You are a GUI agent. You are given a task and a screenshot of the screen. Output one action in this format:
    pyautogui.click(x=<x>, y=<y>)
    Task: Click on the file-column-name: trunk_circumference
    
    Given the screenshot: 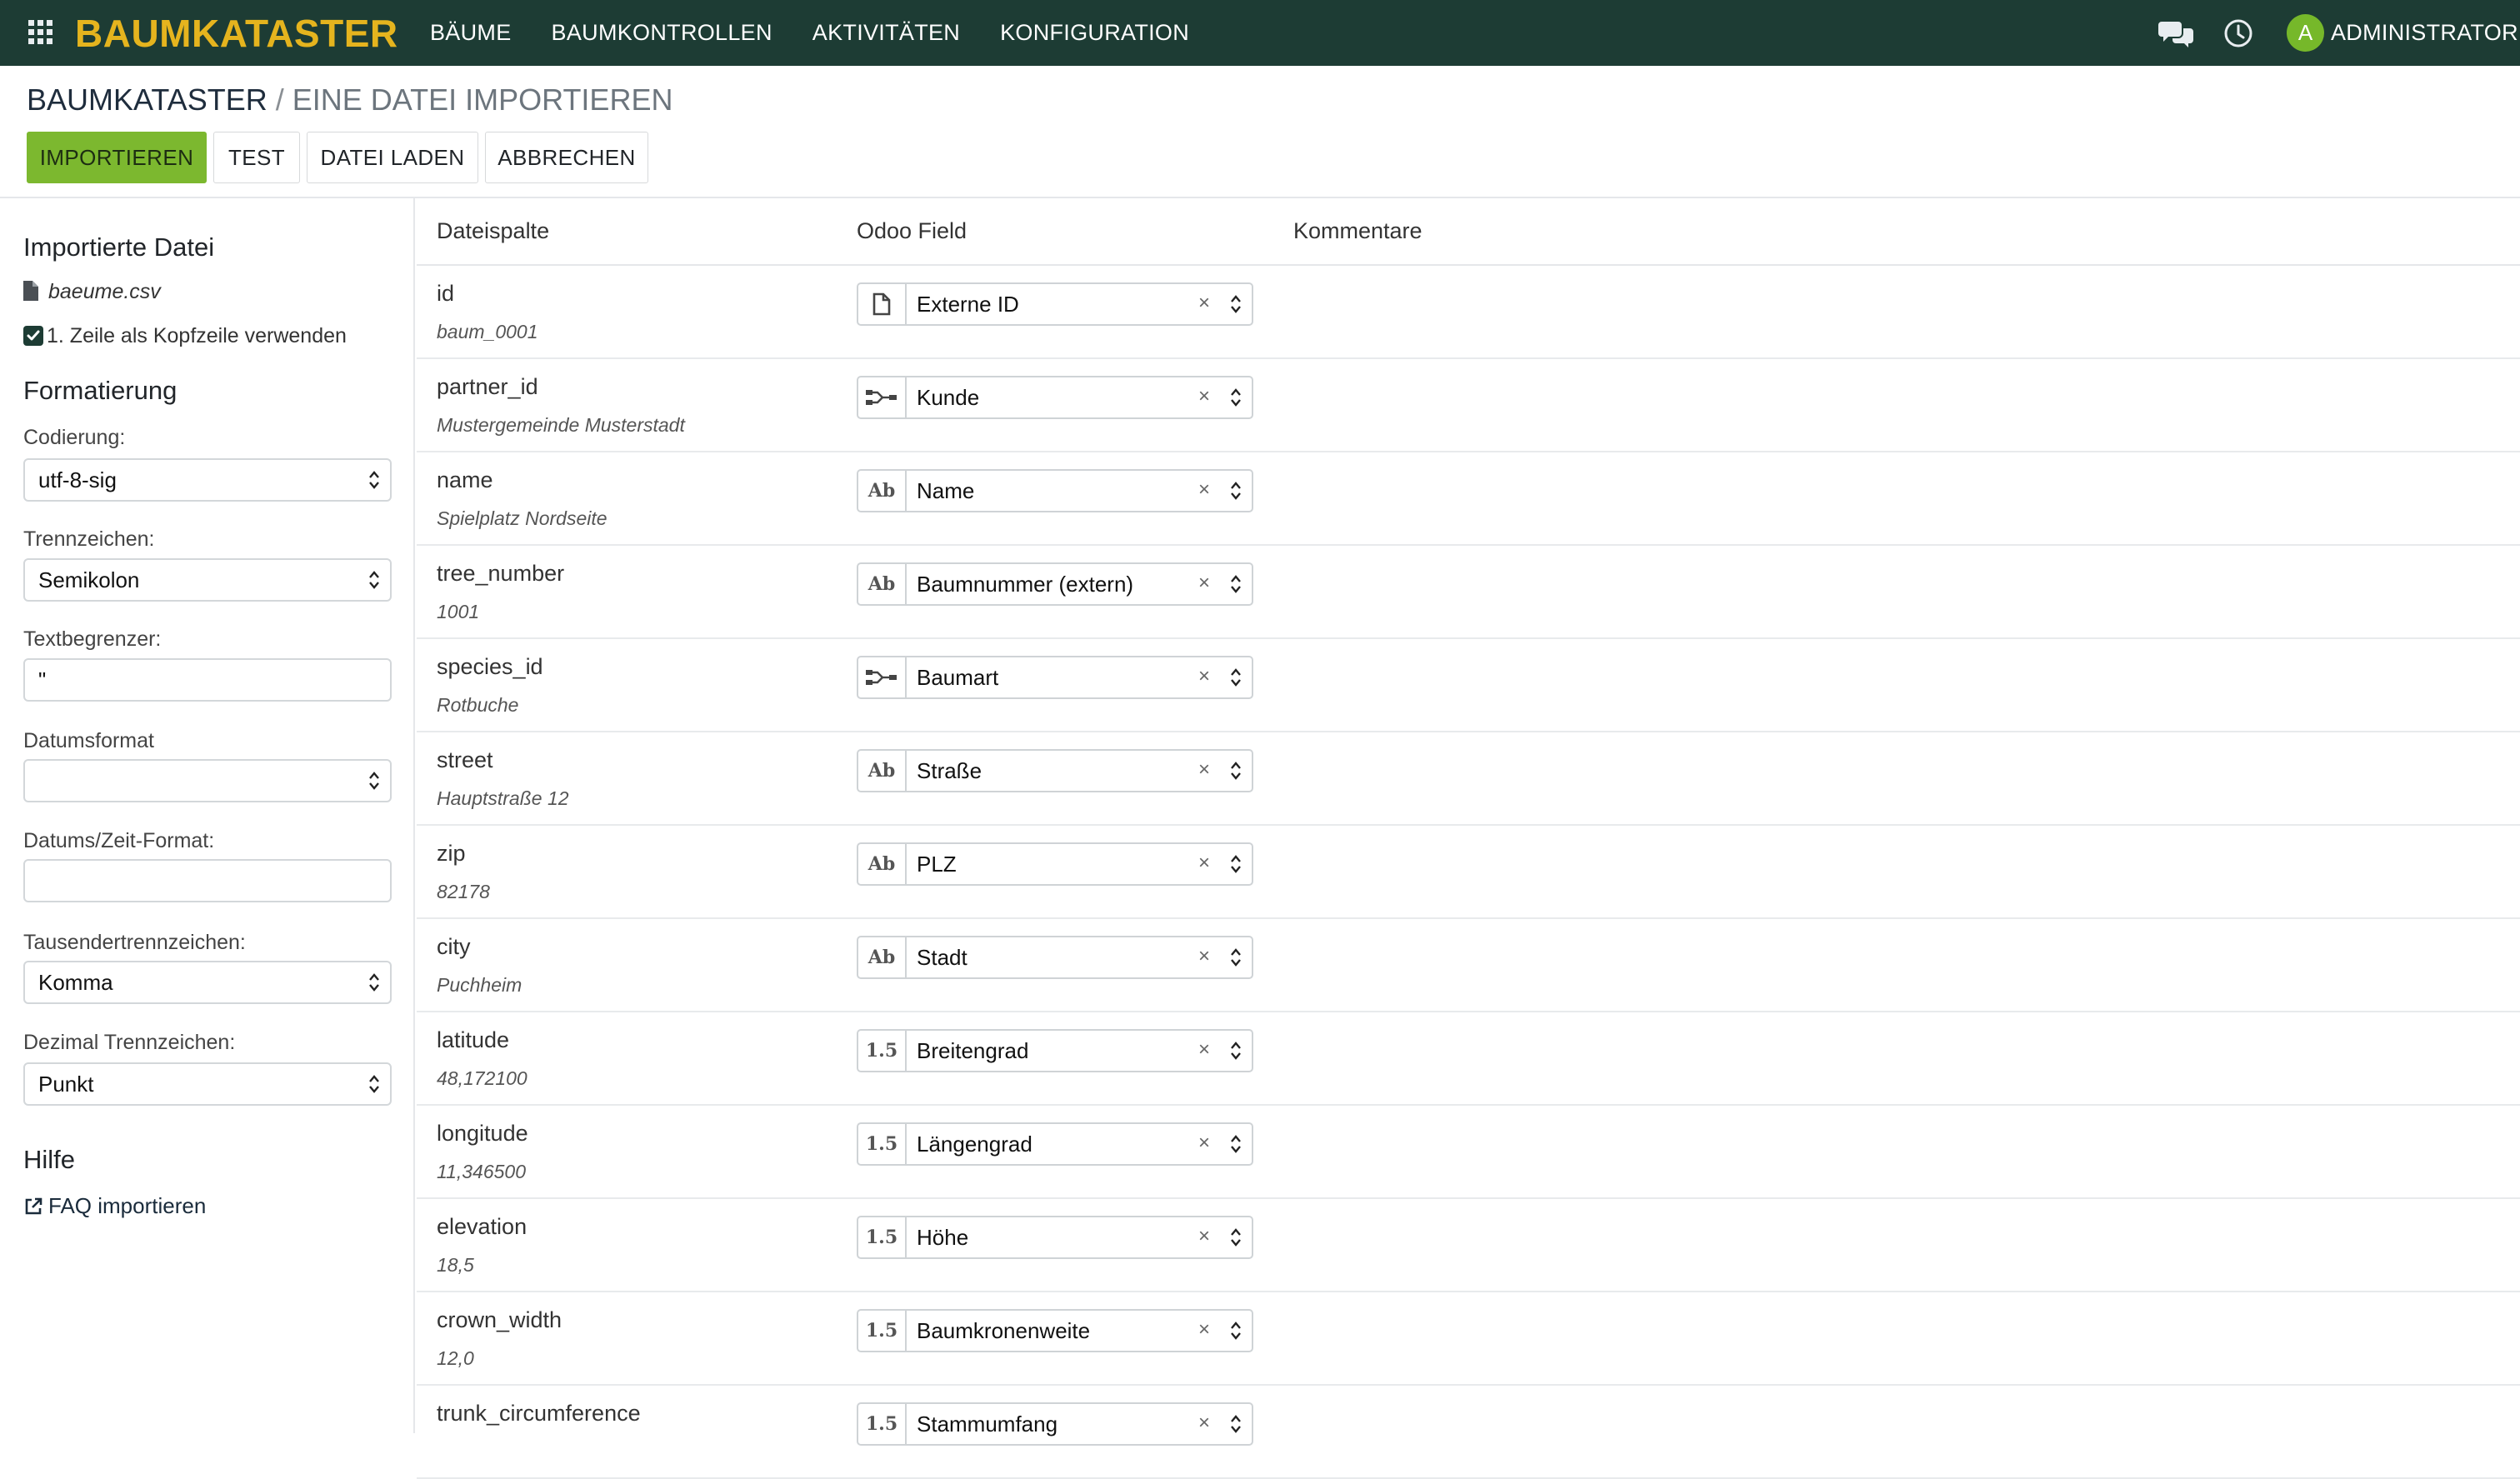 What is the action you would take?
    pyautogui.click(x=539, y=1414)
    